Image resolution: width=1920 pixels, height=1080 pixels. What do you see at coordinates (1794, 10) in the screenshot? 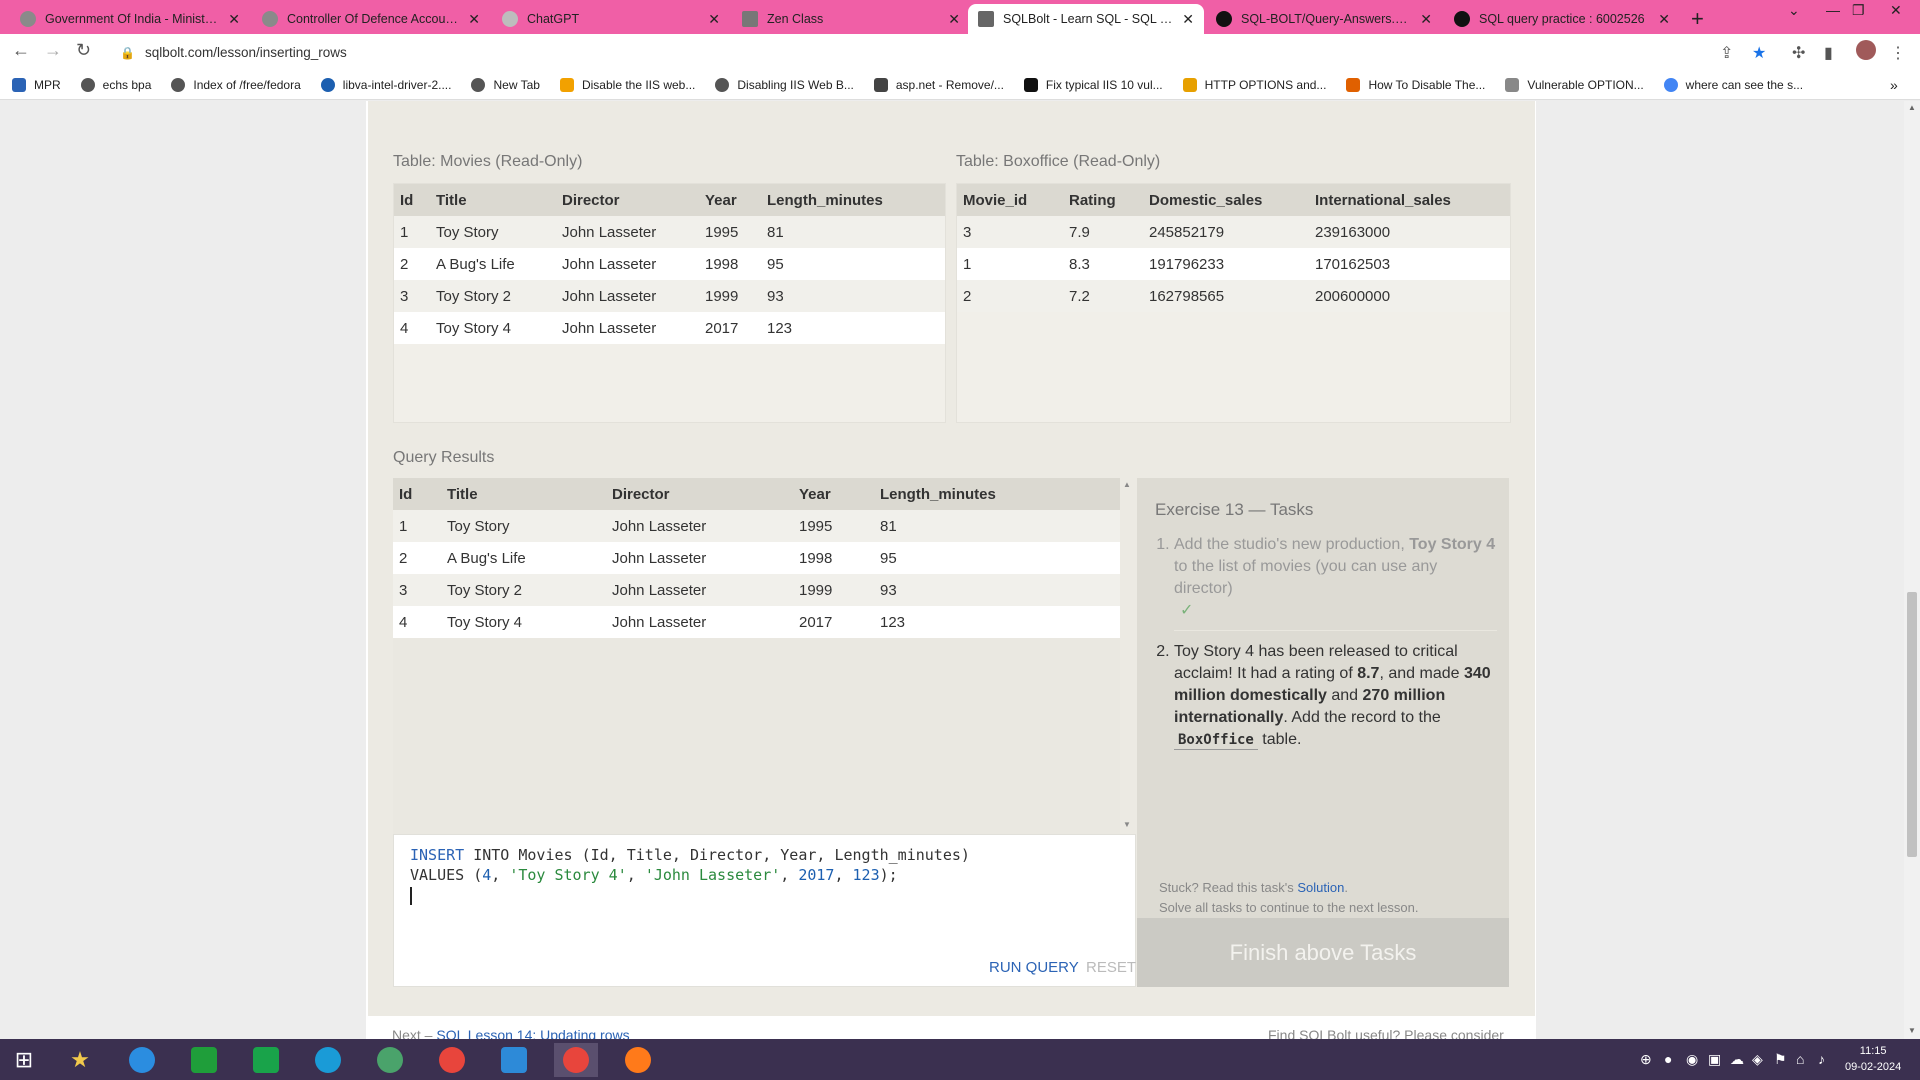
I see `tab-search-icon: ⌄` at bounding box center [1794, 10].